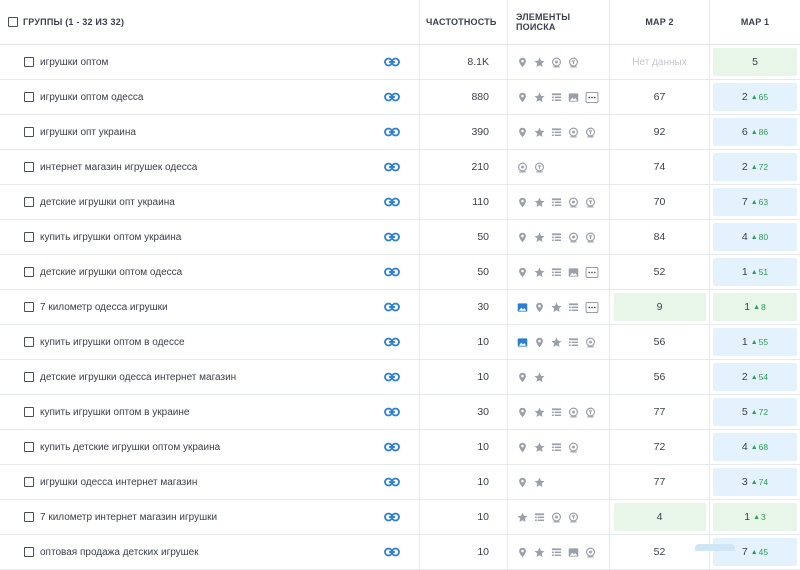 The image size is (800, 570). I want to click on map1-badge: 5, so click(755, 62).